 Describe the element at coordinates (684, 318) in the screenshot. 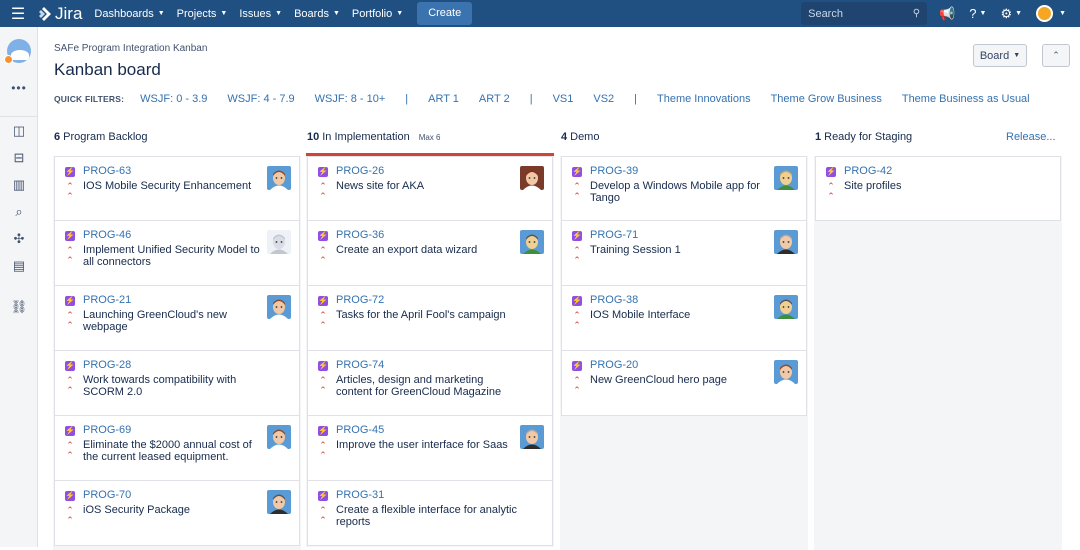

I see `issue-card: ⚡ PROG-38 ⌃ ⌃ IOS Mobile Interface` at that location.